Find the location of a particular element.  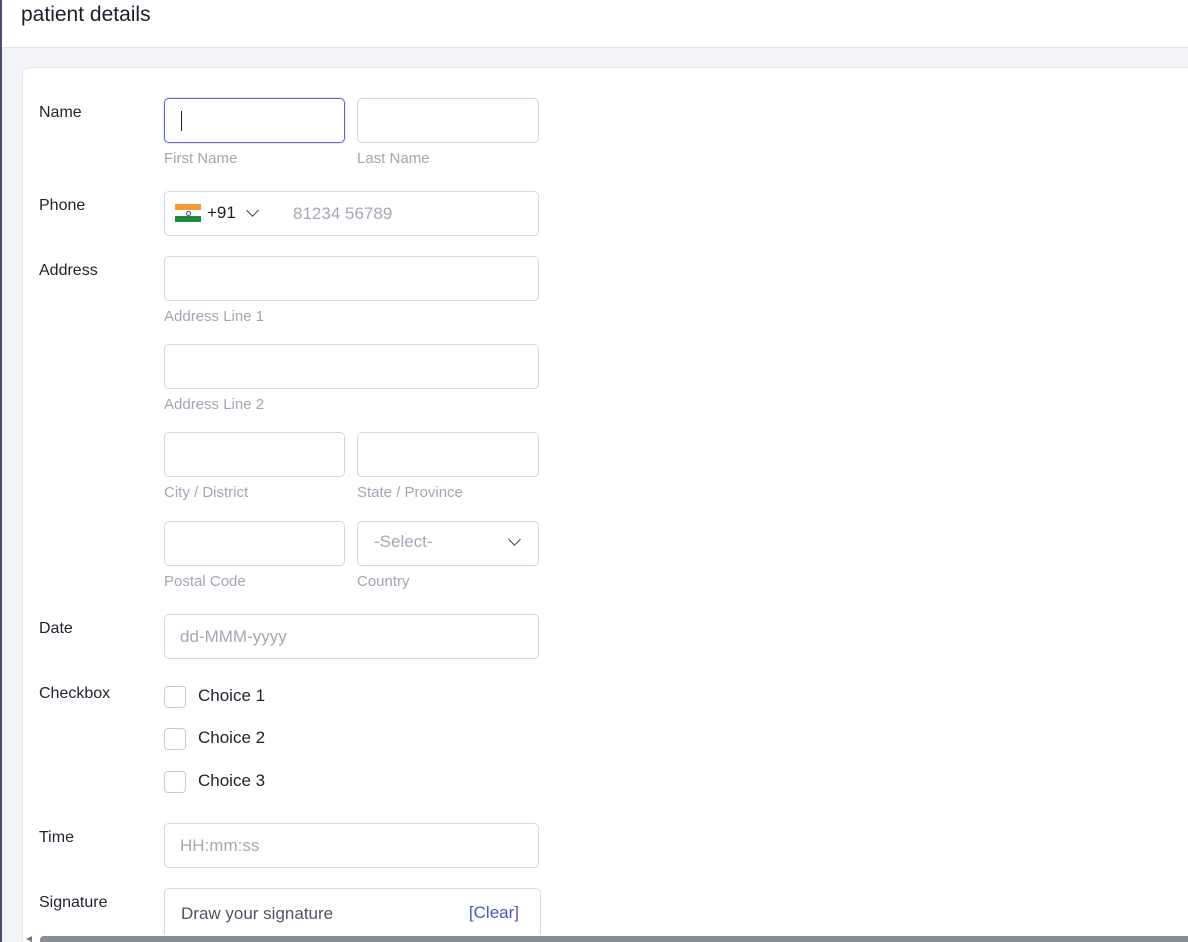

signature-label: Signature is located at coordinates (73, 902).